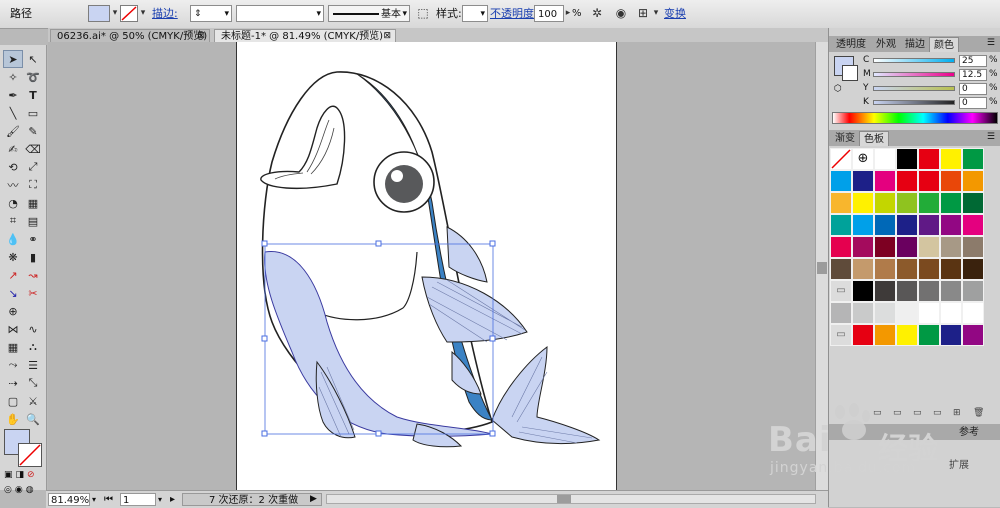 Image resolution: width=1000 pixels, height=508 pixels. I want to click on blob-brush-tool-icon: ✍, so click(13, 149).